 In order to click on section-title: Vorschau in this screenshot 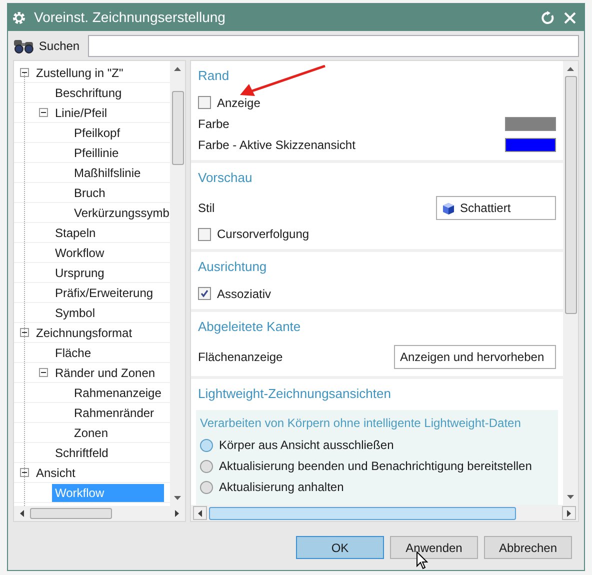, I will do `click(225, 177)`.